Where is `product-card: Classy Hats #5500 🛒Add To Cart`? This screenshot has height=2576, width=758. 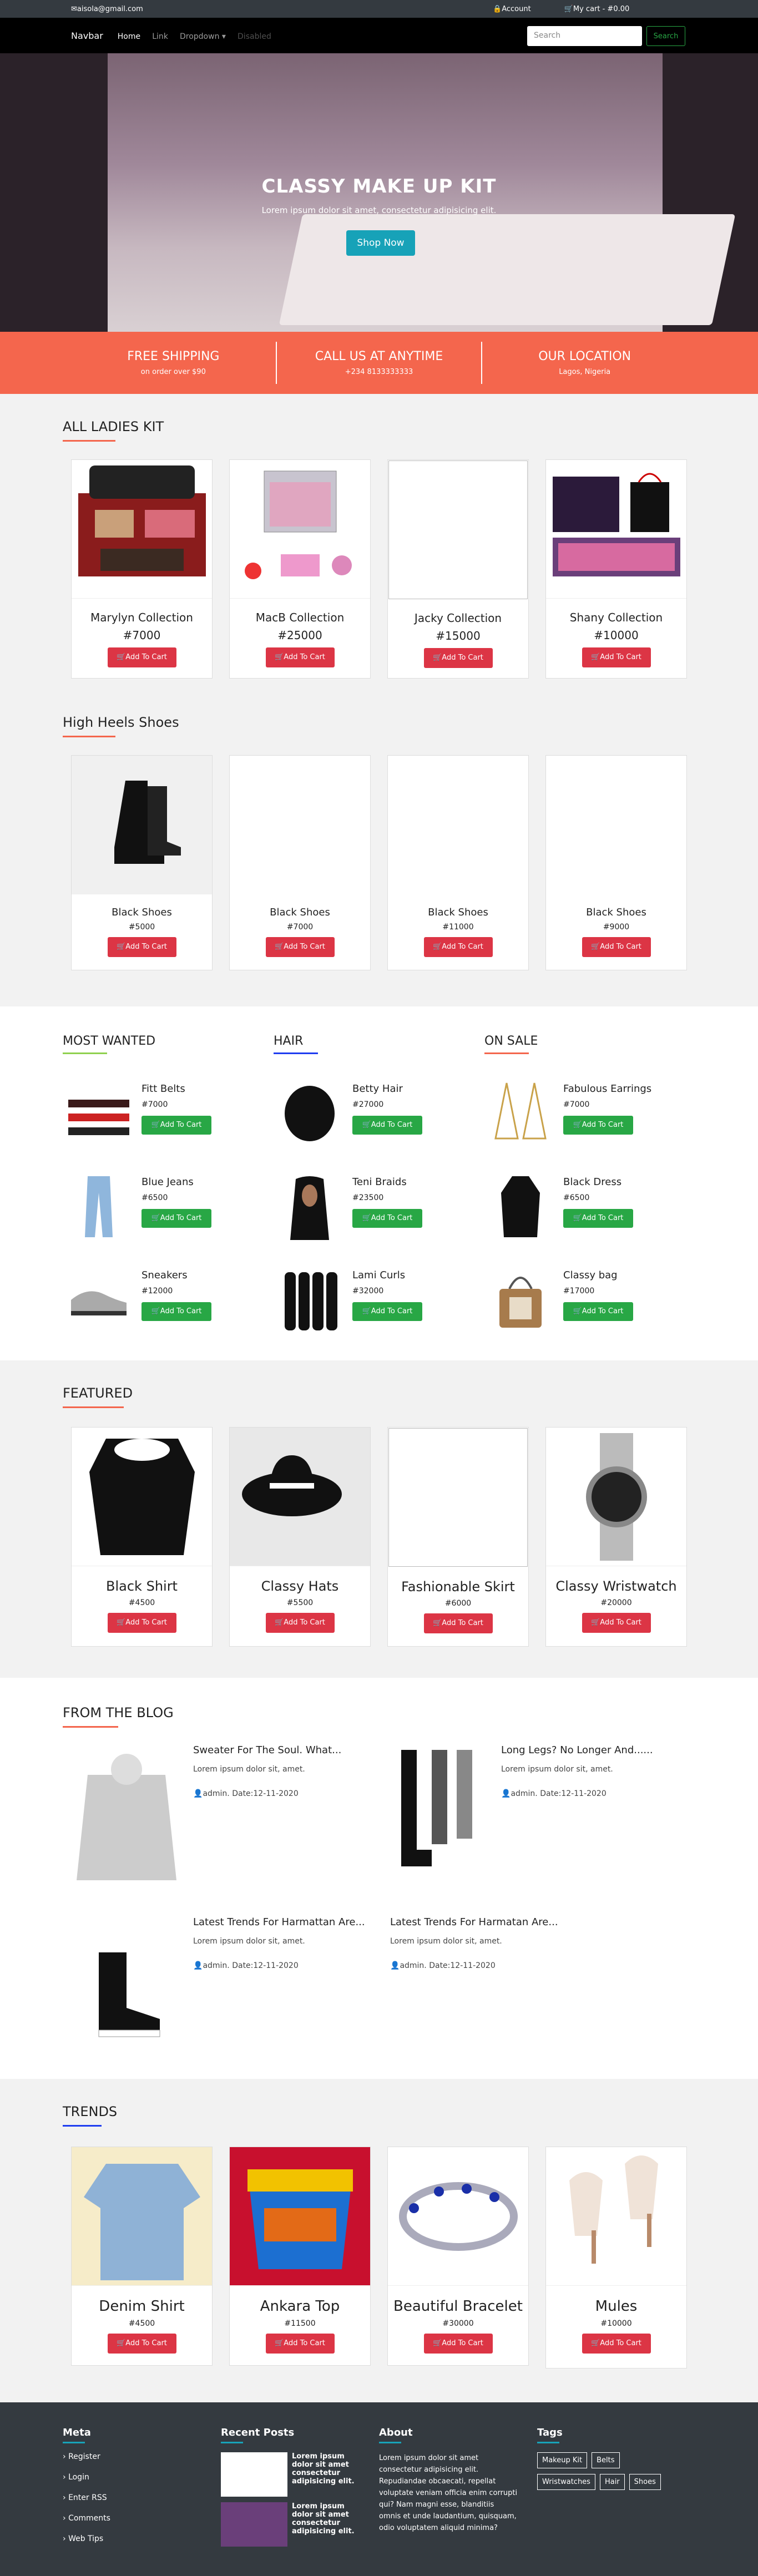
product-card: Classy Hats #5500 🛒Add To Cart is located at coordinates (300, 1537).